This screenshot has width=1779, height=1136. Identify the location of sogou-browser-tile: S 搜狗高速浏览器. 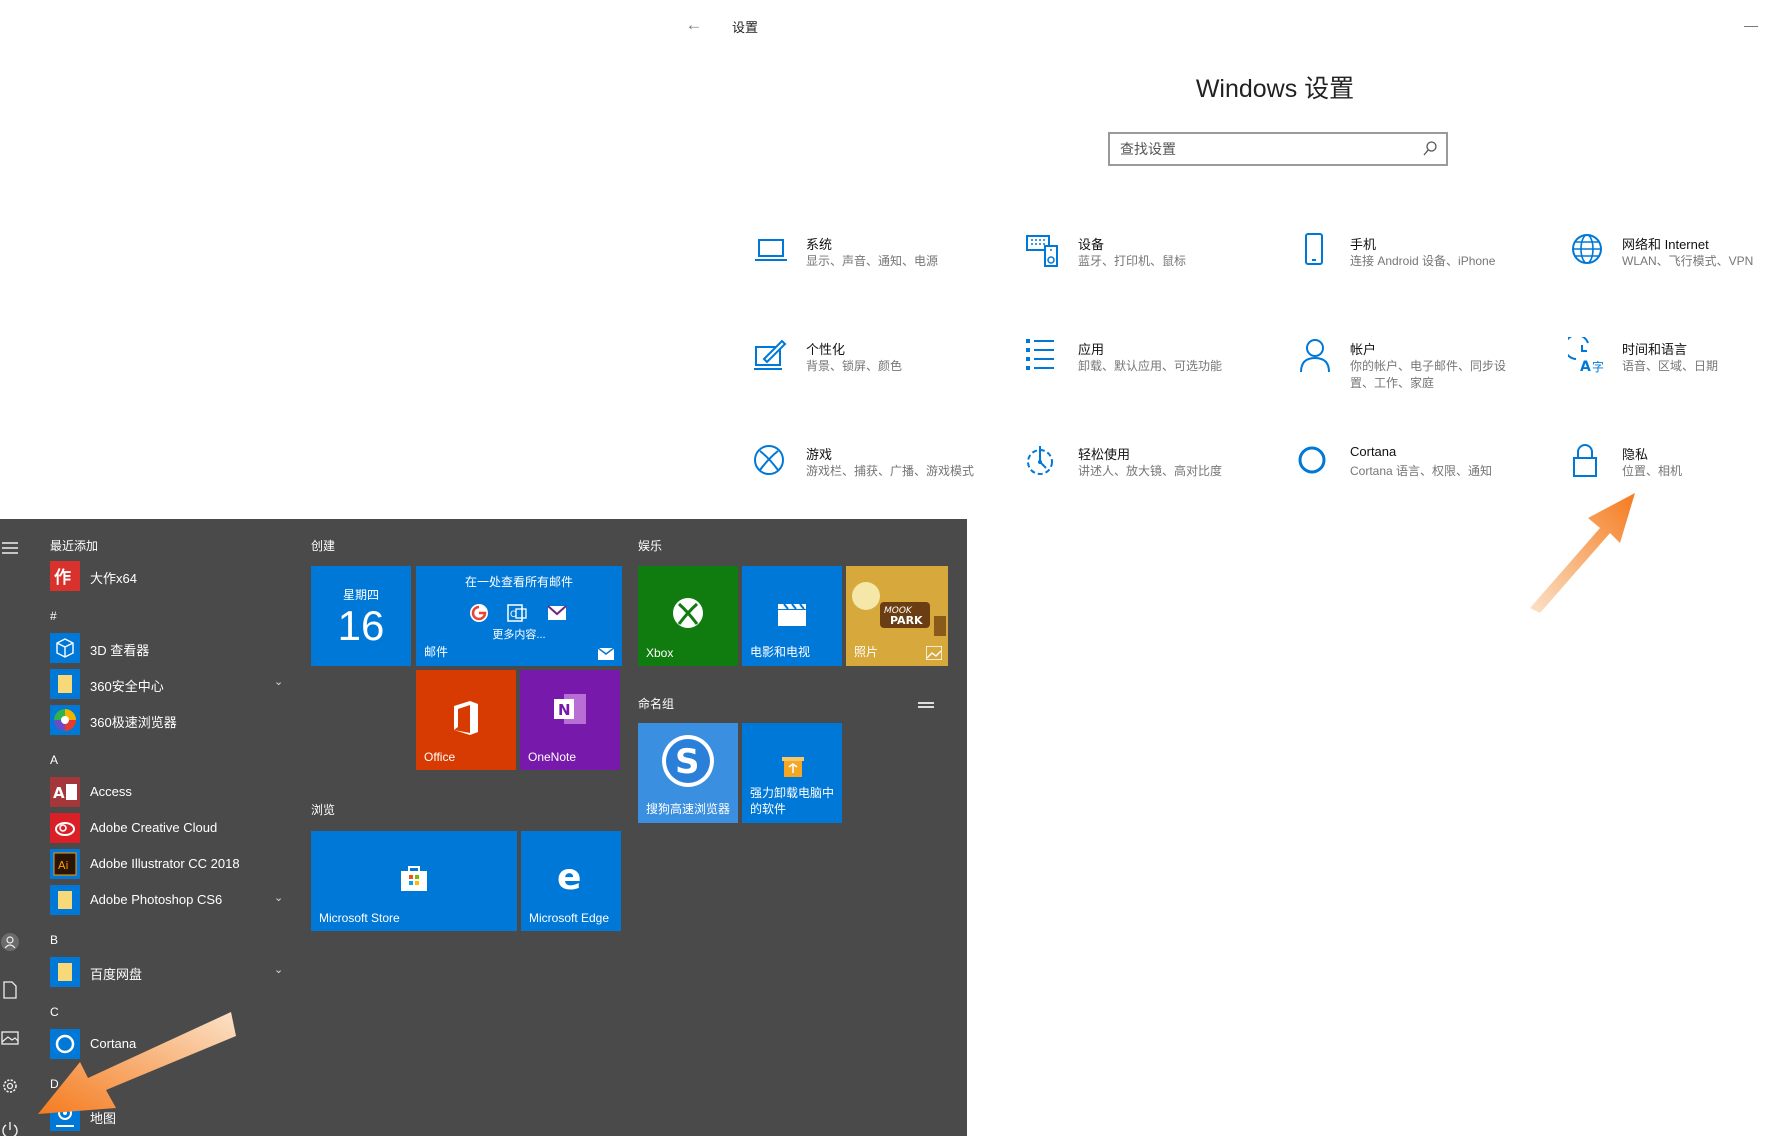
(688, 773).